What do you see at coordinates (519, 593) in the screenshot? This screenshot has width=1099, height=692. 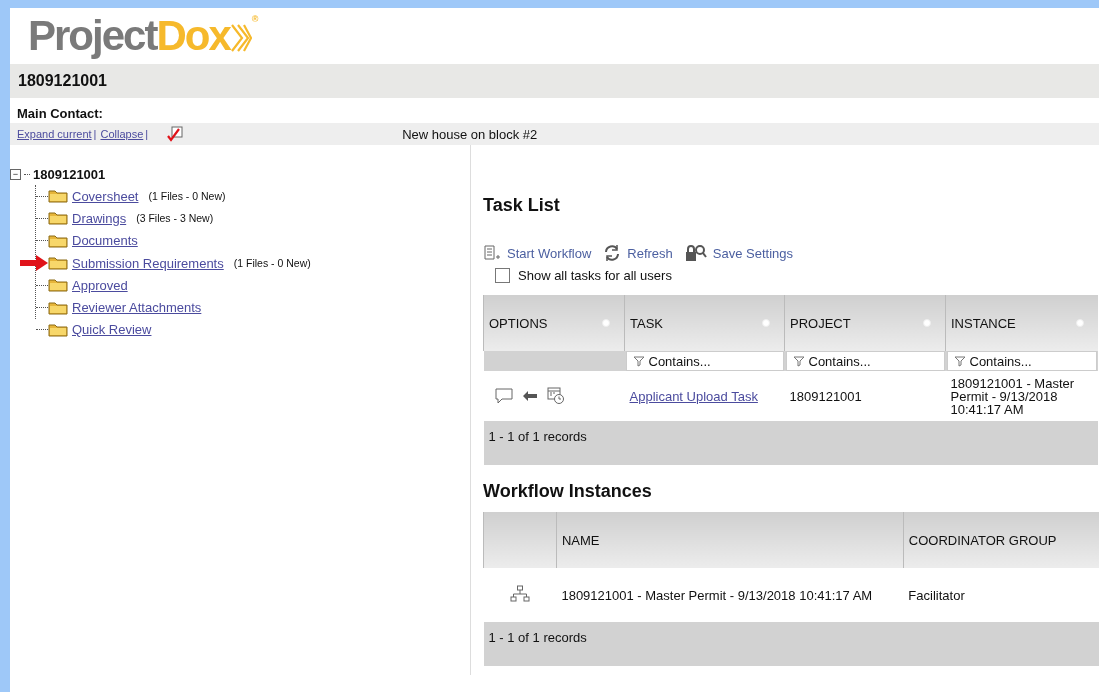 I see `hierarchy-icon` at bounding box center [519, 593].